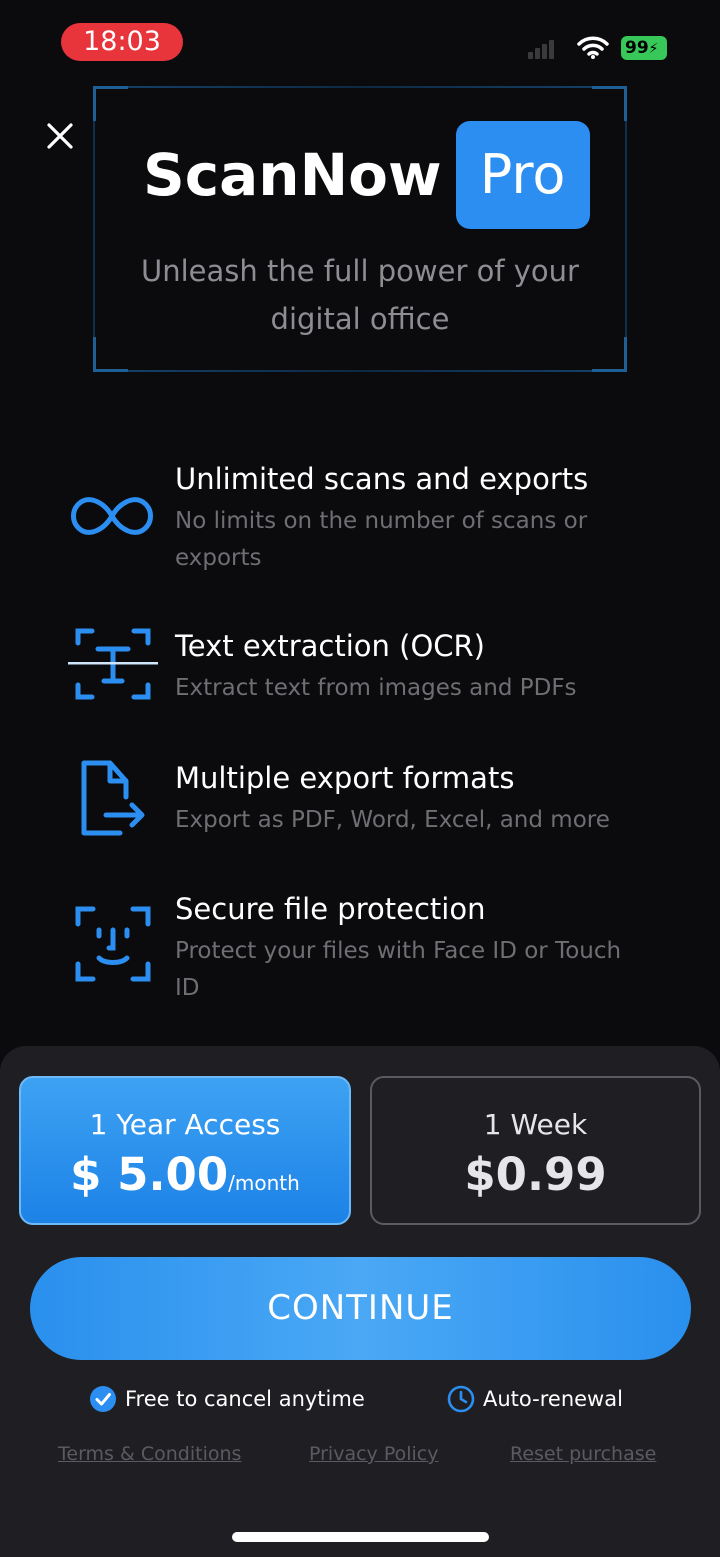 The width and height of the screenshot is (720, 1557). Describe the element at coordinates (373, 1454) in the screenshot. I see `privacy-link: Privacy Policy` at that location.